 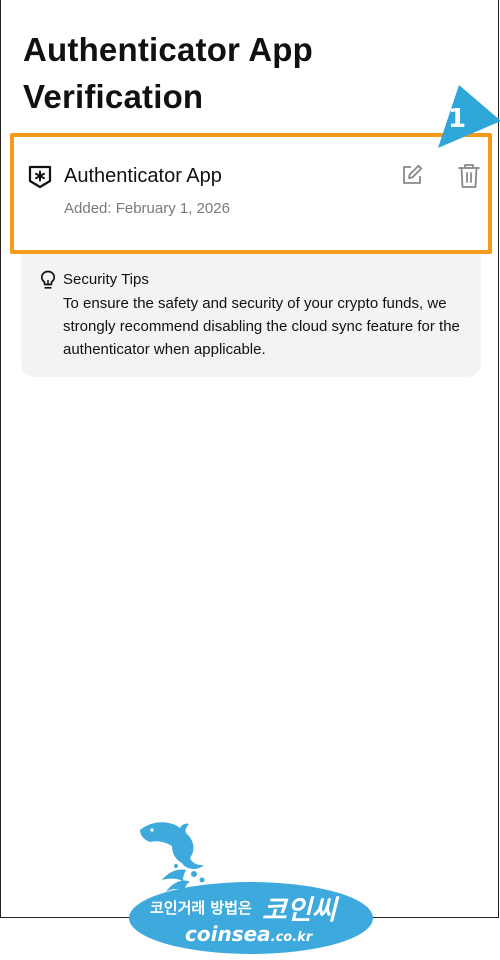 I want to click on security-tips-title: Security Tips, so click(x=106, y=279).